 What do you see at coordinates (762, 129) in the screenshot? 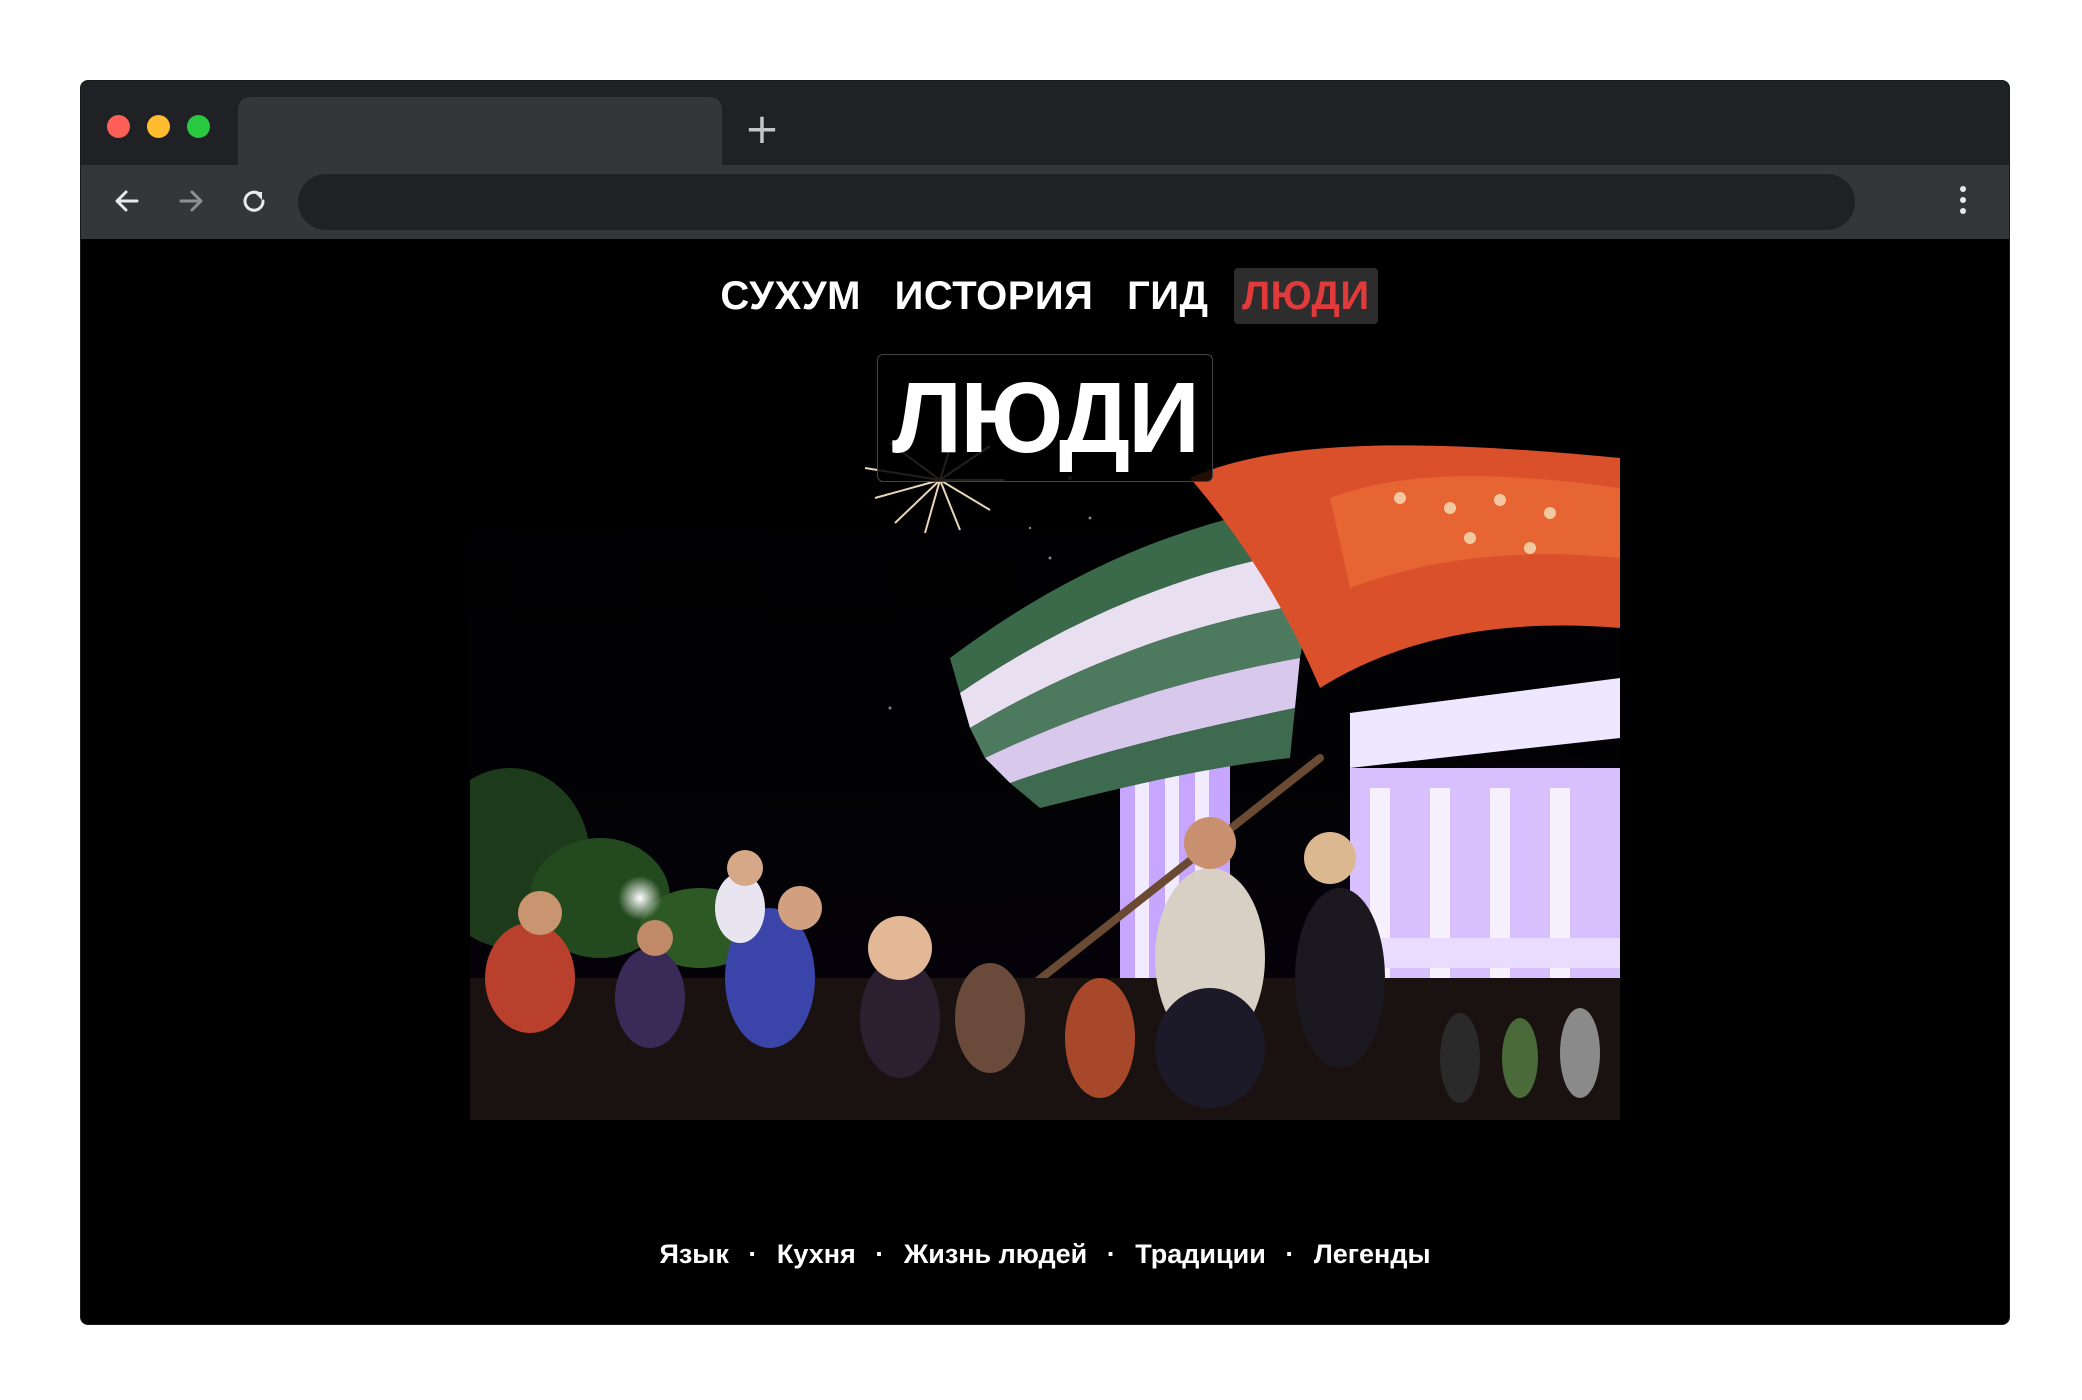
I see `new-tab-button: +` at bounding box center [762, 129].